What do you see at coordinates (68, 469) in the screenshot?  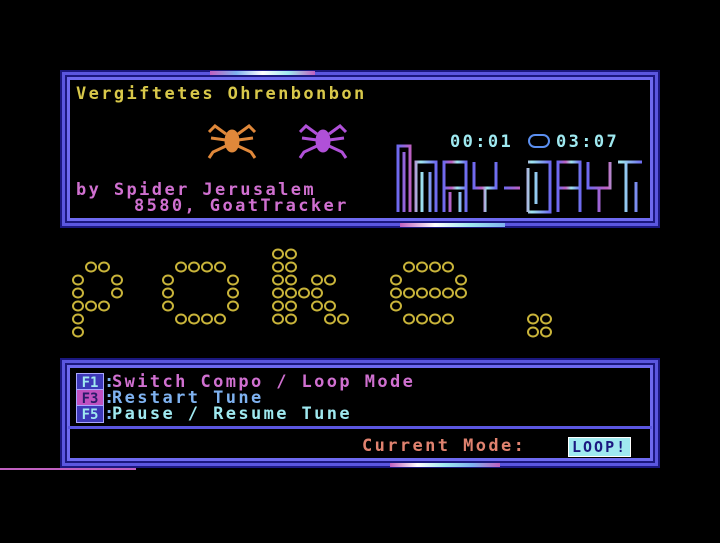 I see `scanline-marker` at bounding box center [68, 469].